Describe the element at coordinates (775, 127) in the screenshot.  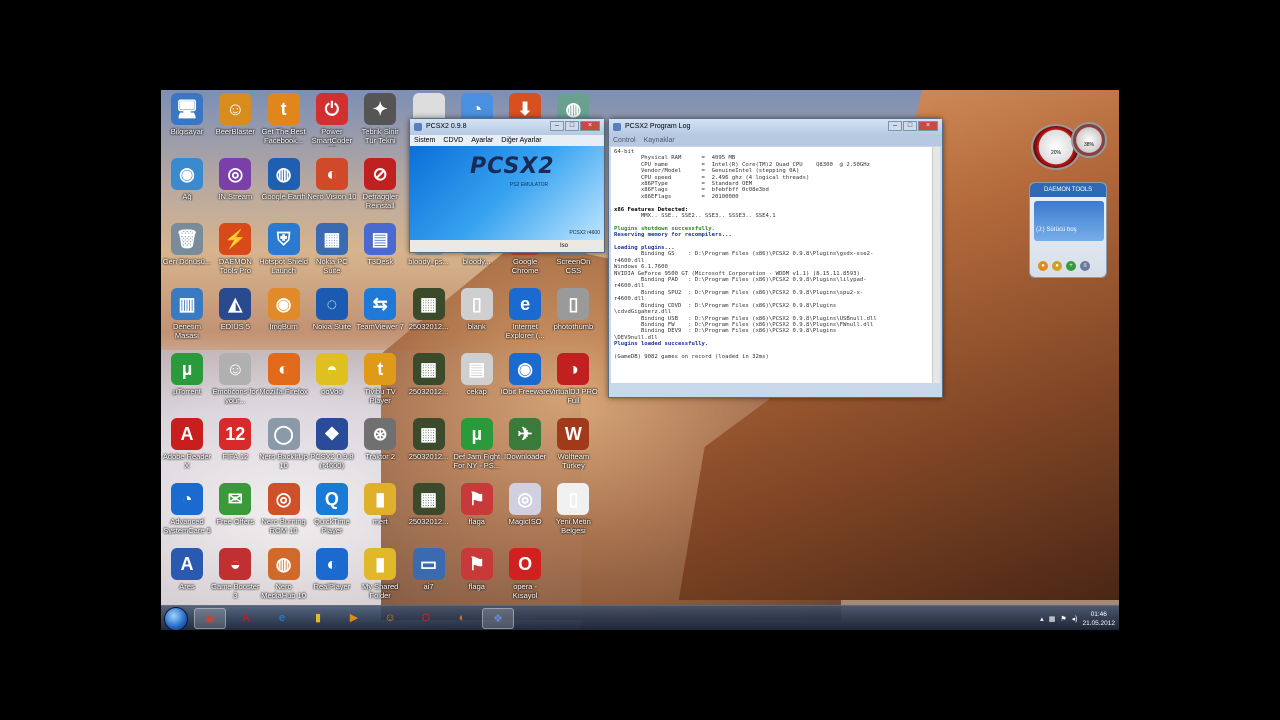
I see `log-titlebar: PCSX2 Program Log – □ ×` at that location.